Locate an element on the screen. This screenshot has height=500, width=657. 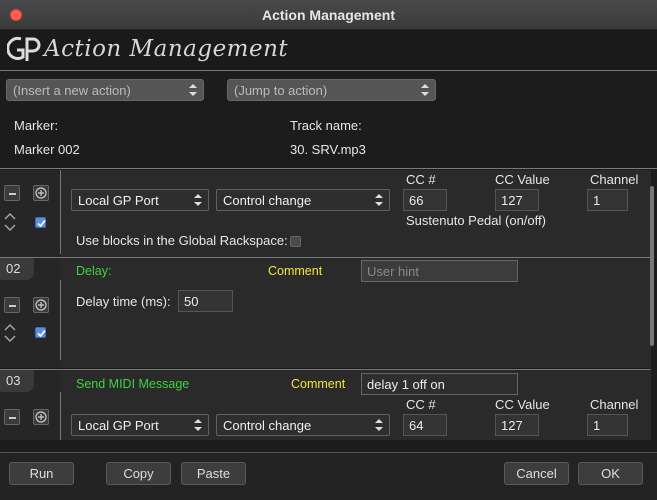
cc-description: Sustenuto Pedal (on/off) is located at coordinates (476, 220).